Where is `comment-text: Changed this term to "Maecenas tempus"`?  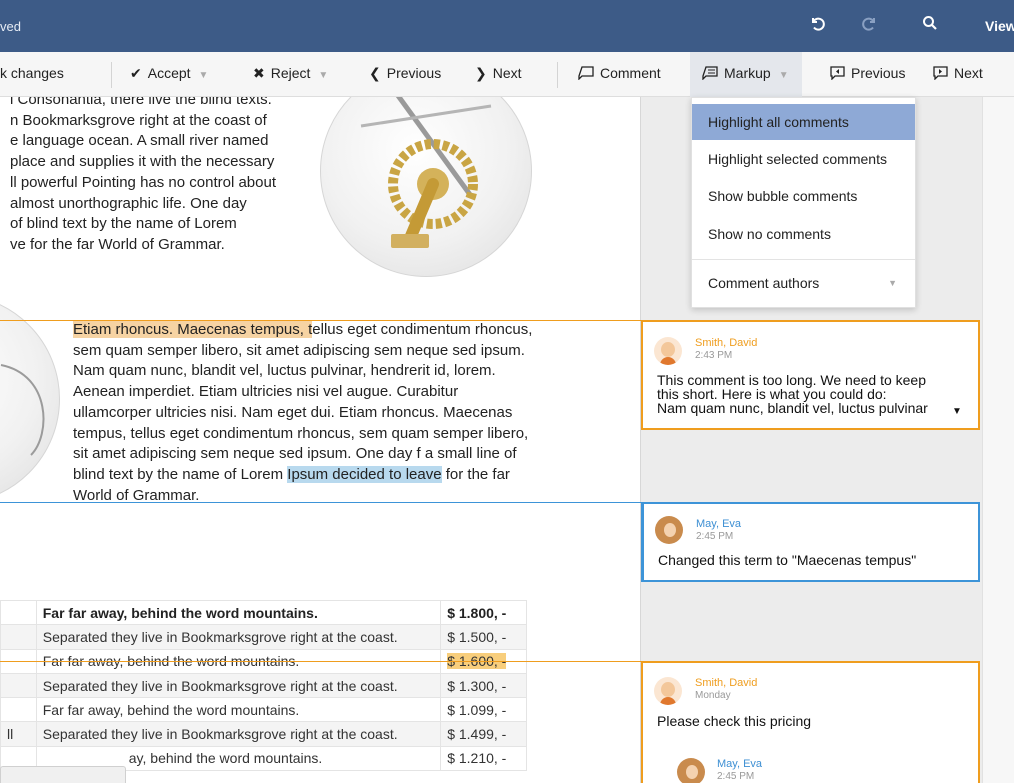
comment-text: Changed this term to "Maecenas tempus" is located at coordinates (787, 560).